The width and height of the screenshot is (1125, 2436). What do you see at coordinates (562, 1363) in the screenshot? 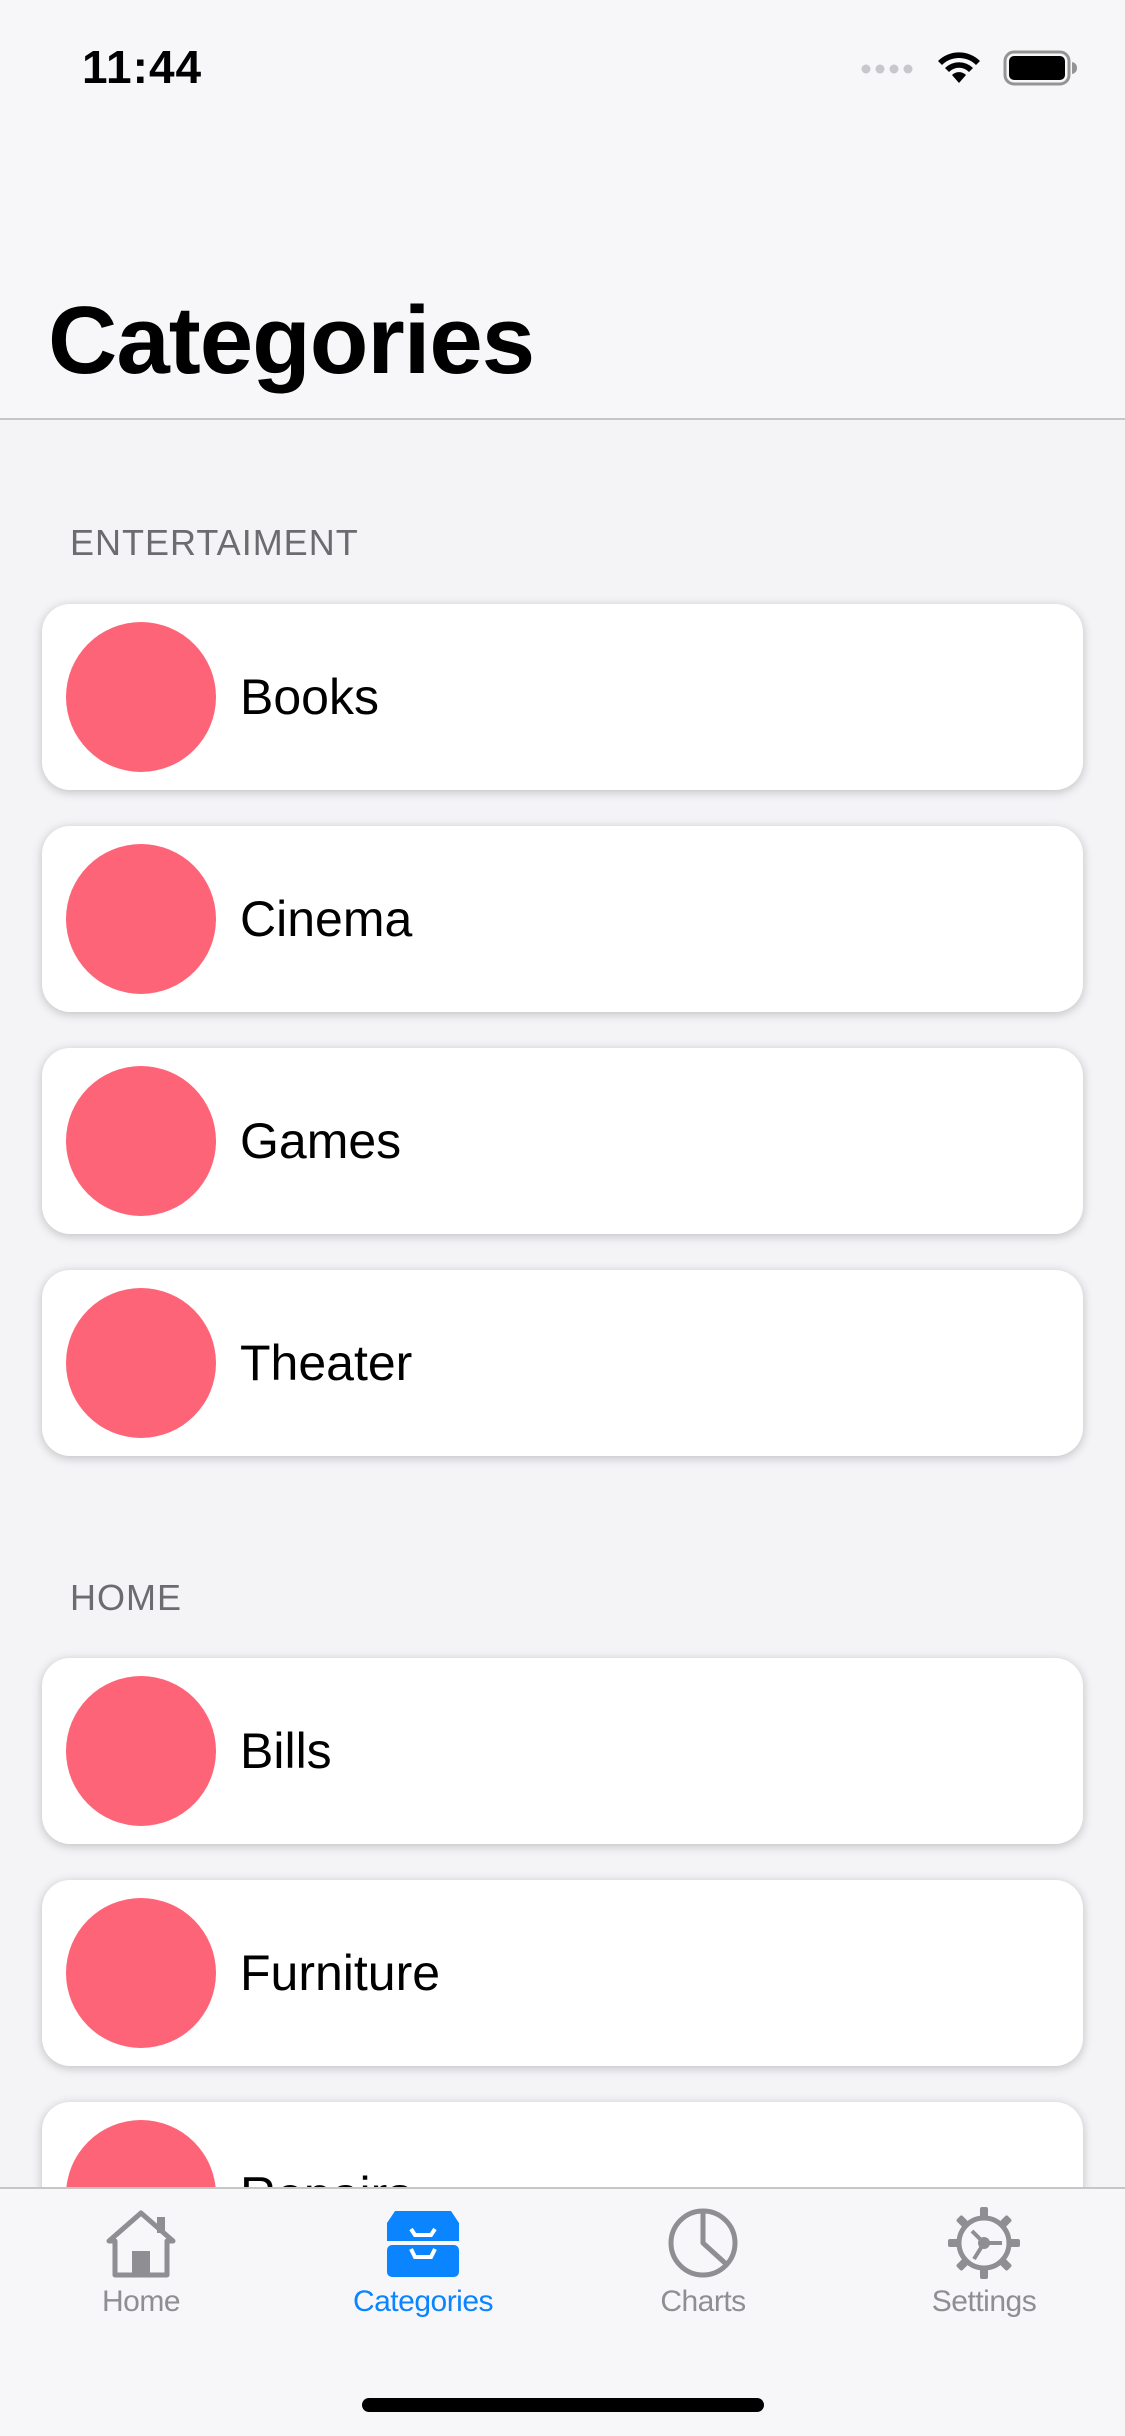
I see `category-card-theater: Theater` at bounding box center [562, 1363].